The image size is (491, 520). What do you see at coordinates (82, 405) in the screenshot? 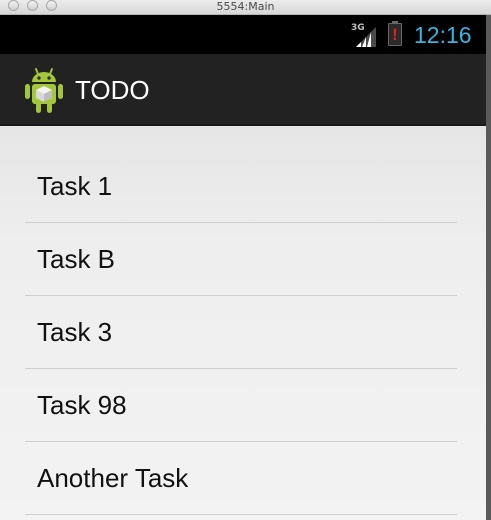
I see `task-label: Task 98` at bounding box center [82, 405].